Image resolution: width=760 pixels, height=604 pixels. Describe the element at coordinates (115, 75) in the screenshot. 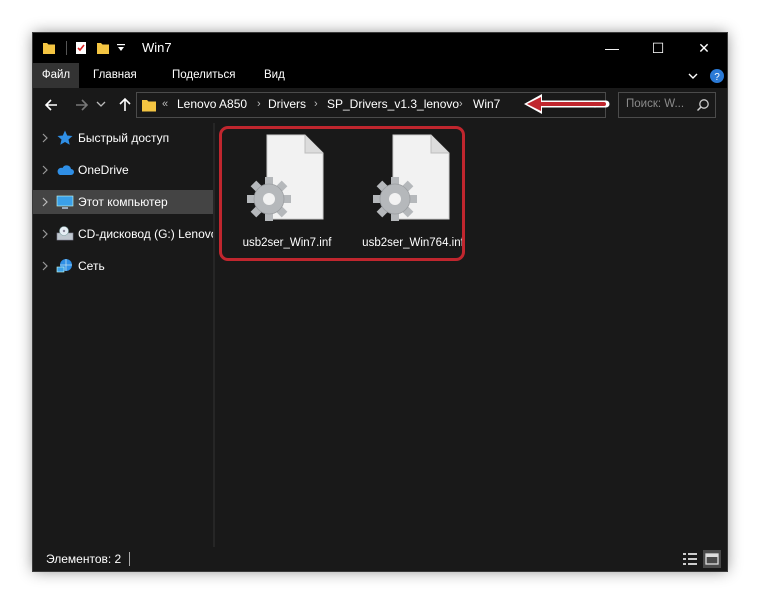

I see `tab-home: Главная` at that location.